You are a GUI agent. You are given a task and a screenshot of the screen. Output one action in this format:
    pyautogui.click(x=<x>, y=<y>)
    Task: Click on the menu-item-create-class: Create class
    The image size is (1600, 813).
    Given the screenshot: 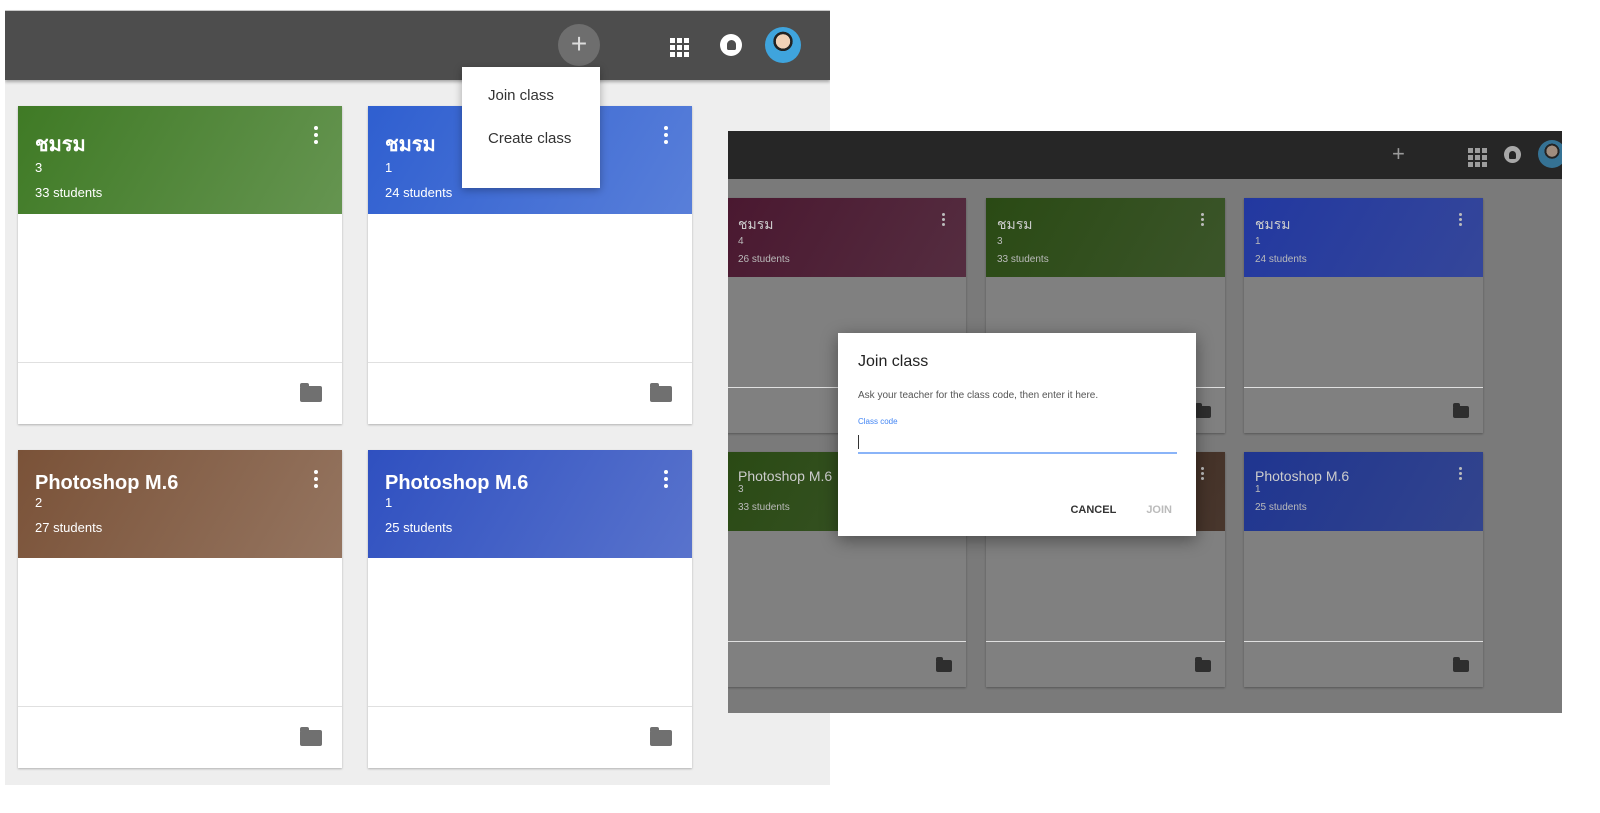 What is the action you would take?
    pyautogui.click(x=531, y=151)
    